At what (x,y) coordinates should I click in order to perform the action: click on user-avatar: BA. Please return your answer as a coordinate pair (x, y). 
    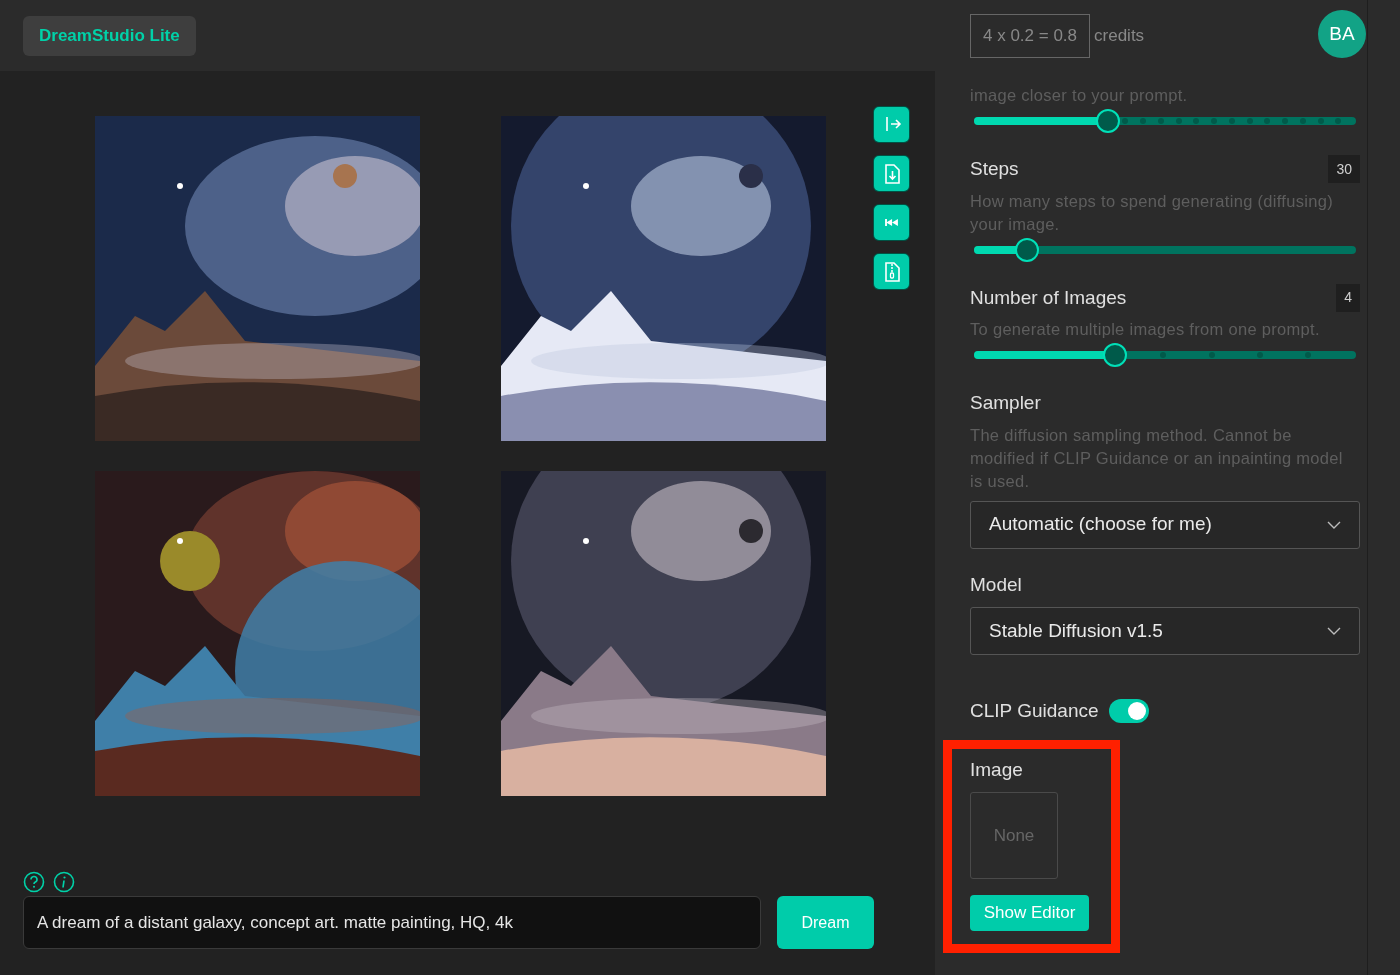
    Looking at the image, I should click on (1342, 34).